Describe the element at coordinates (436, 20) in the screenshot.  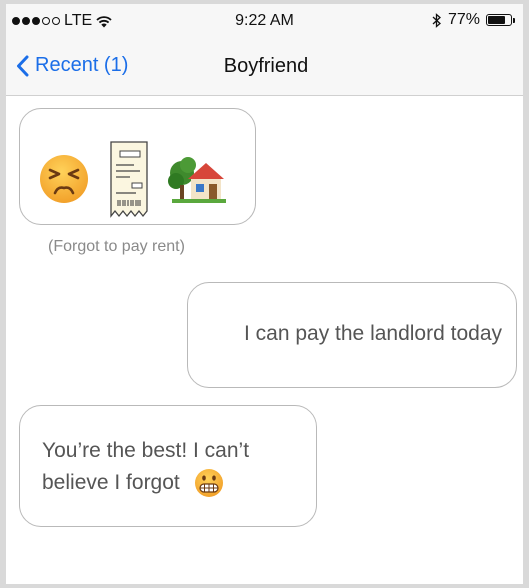
I see `bluetooth-icon` at that location.